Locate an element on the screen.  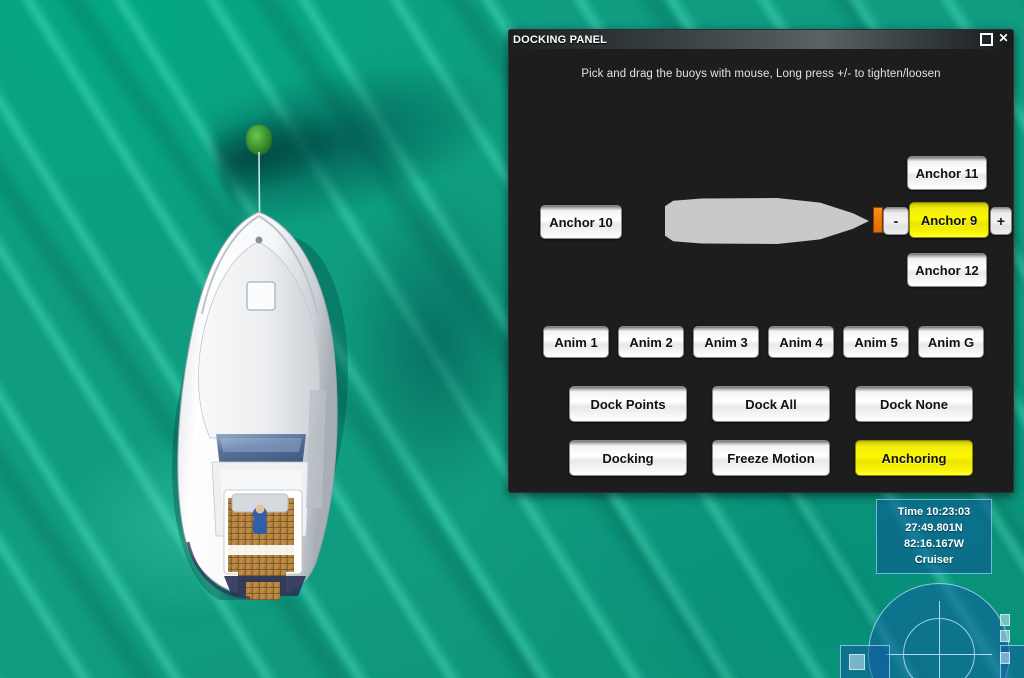
docking-button: Docking is located at coordinates (628, 458).